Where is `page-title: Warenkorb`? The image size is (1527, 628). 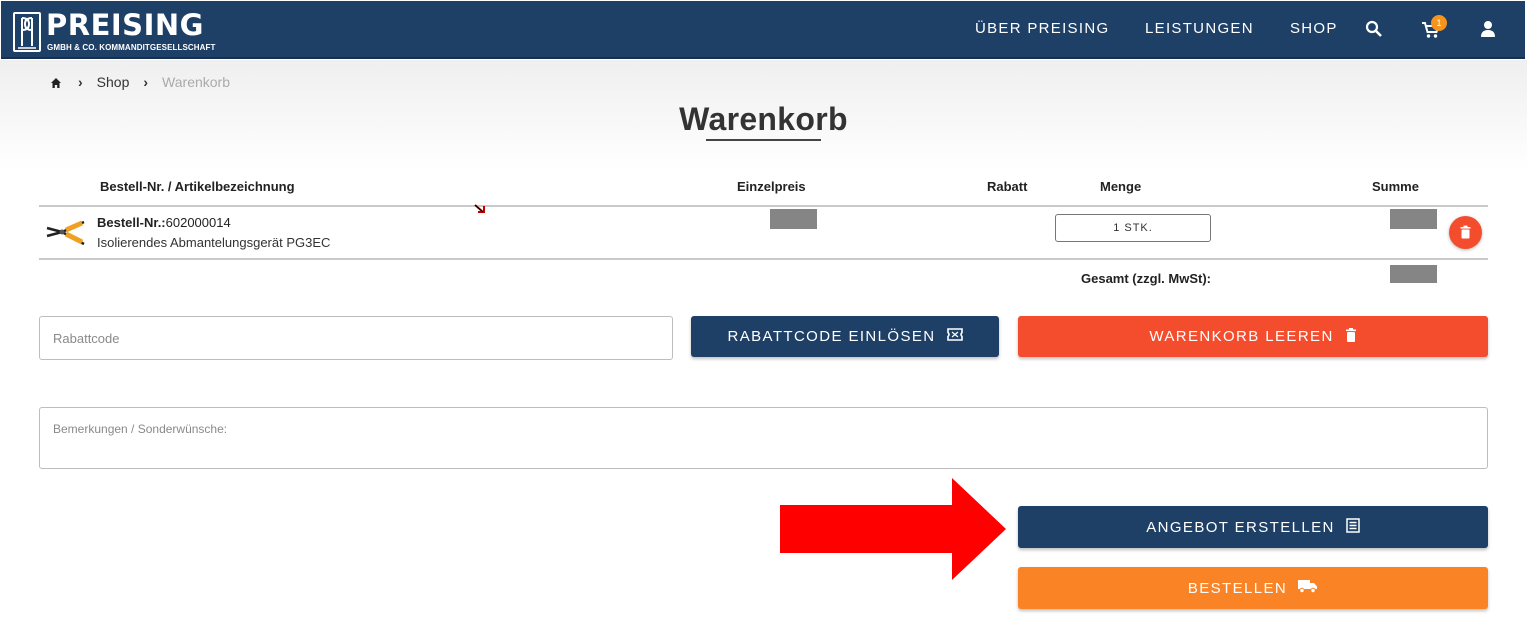 page-title: Warenkorb is located at coordinates (763, 119).